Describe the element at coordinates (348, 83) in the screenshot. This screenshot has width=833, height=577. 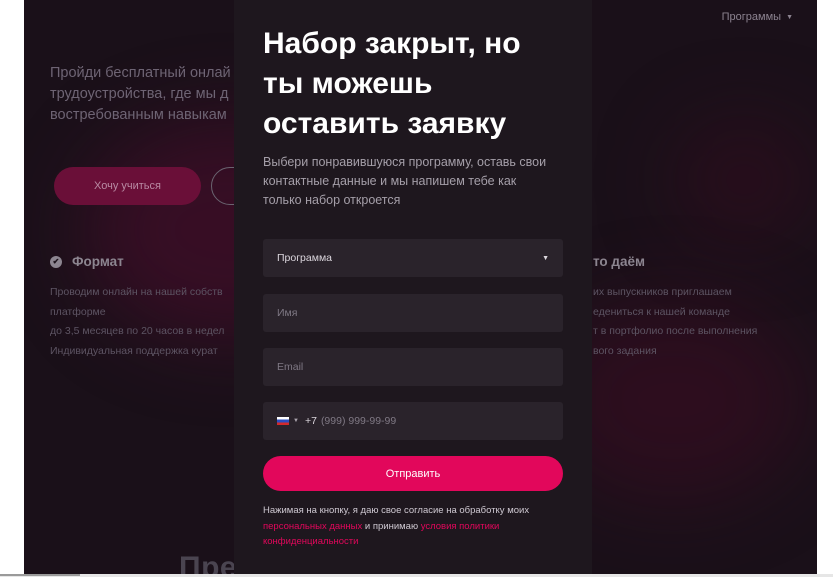
I see `modal-title-line: ты можешь` at that location.